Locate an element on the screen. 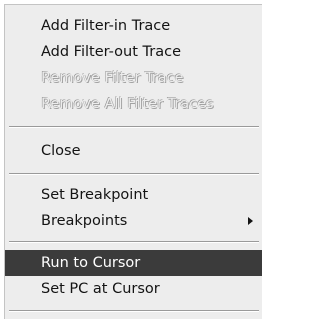 Image resolution: width=320 pixels, height=319 pixels. menu-item-label: Breakpoints is located at coordinates (84, 221).